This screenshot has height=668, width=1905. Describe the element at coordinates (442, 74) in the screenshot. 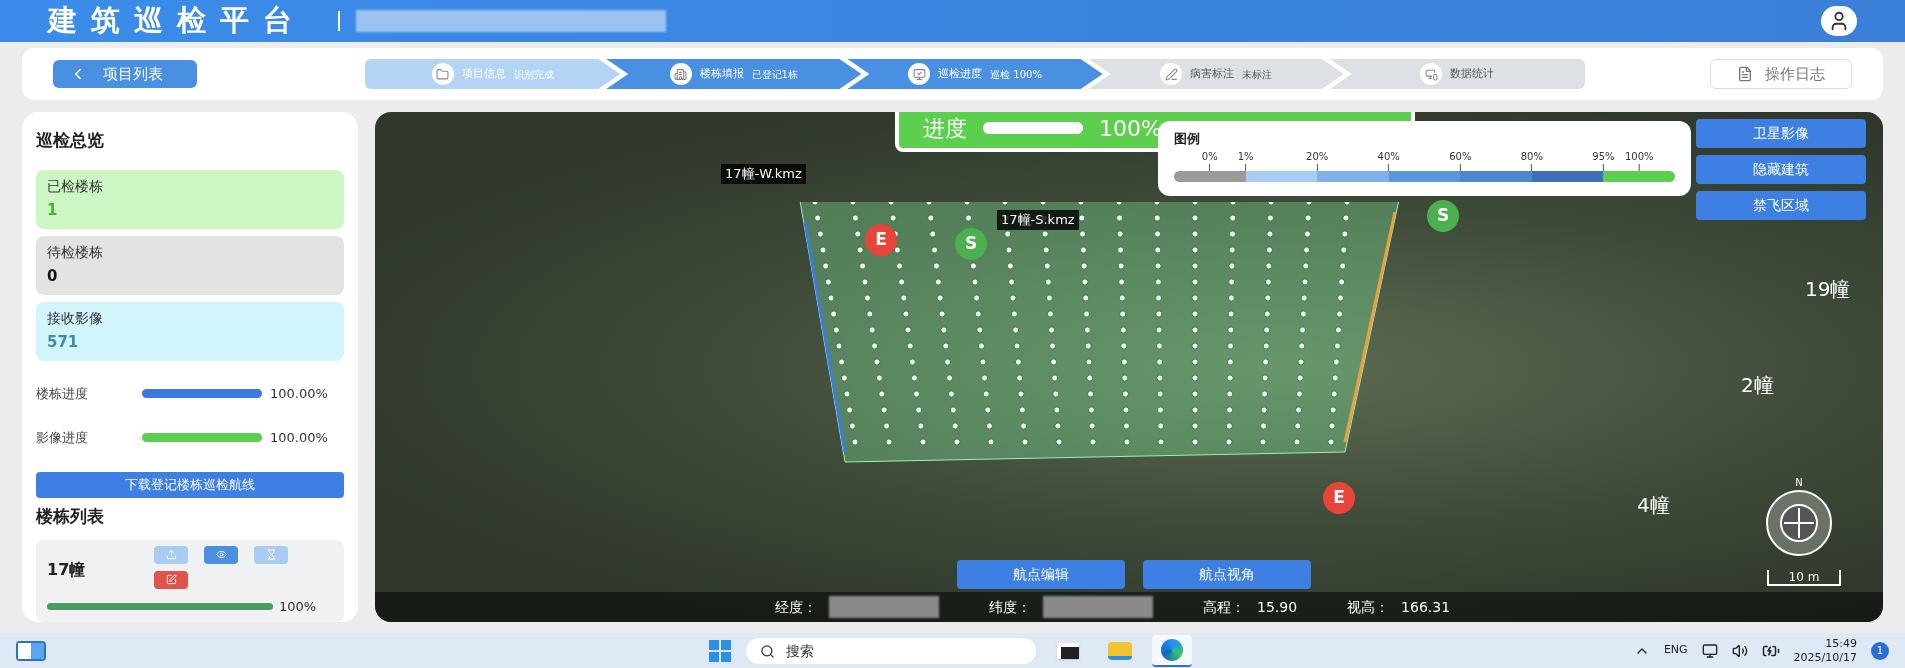

I see `folder-icon` at that location.